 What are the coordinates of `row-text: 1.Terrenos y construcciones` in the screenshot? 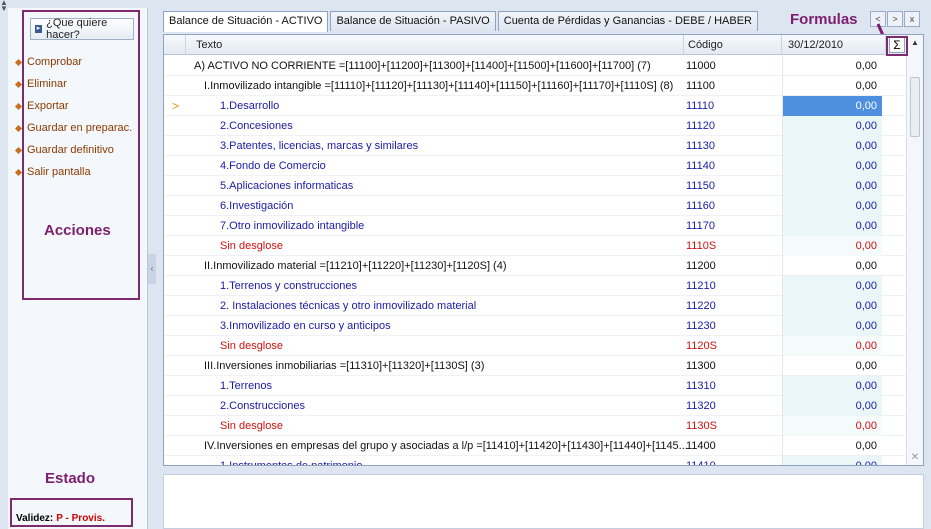 It's located at (288, 286).